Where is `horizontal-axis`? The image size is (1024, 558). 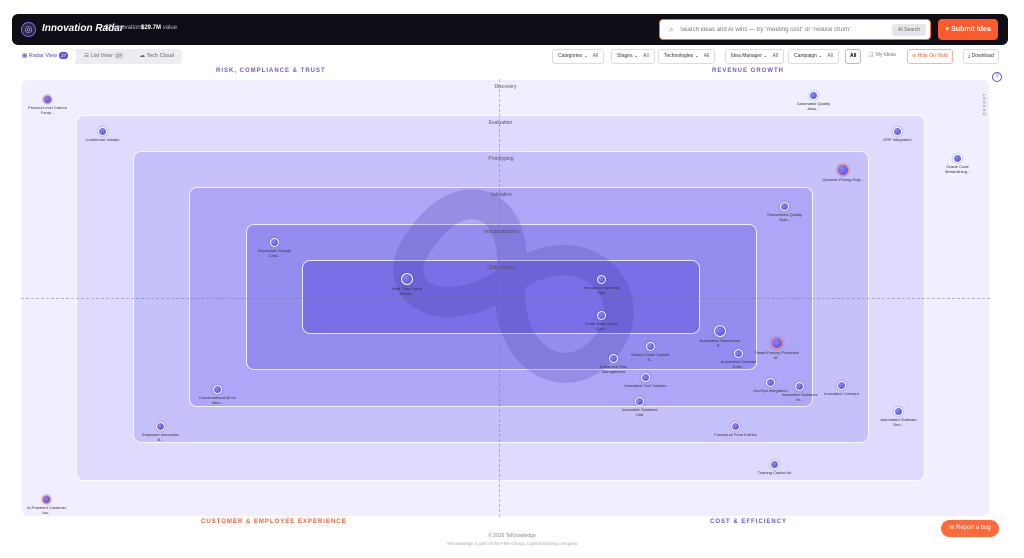
horizontal-axis is located at coordinates (505, 298).